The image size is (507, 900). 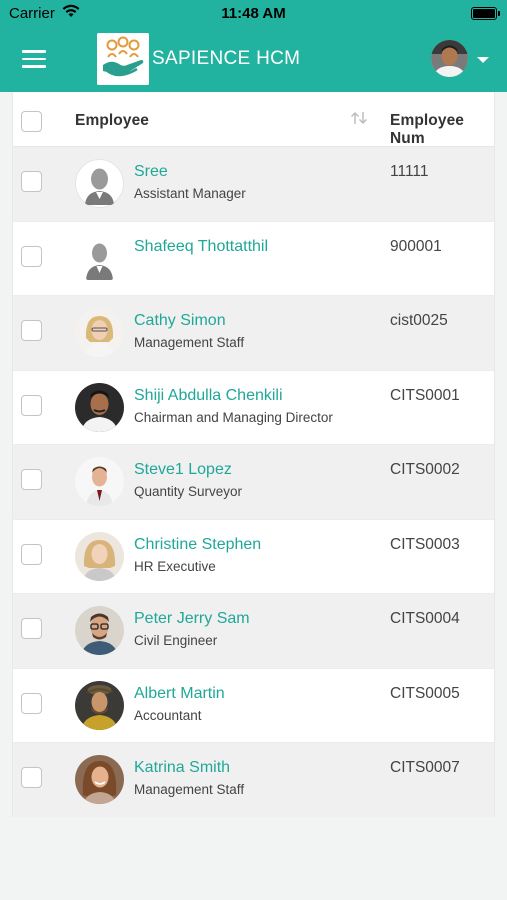 I want to click on table-row: Christine Stephen HR Executive CITS0003, so click(x=253, y=557).